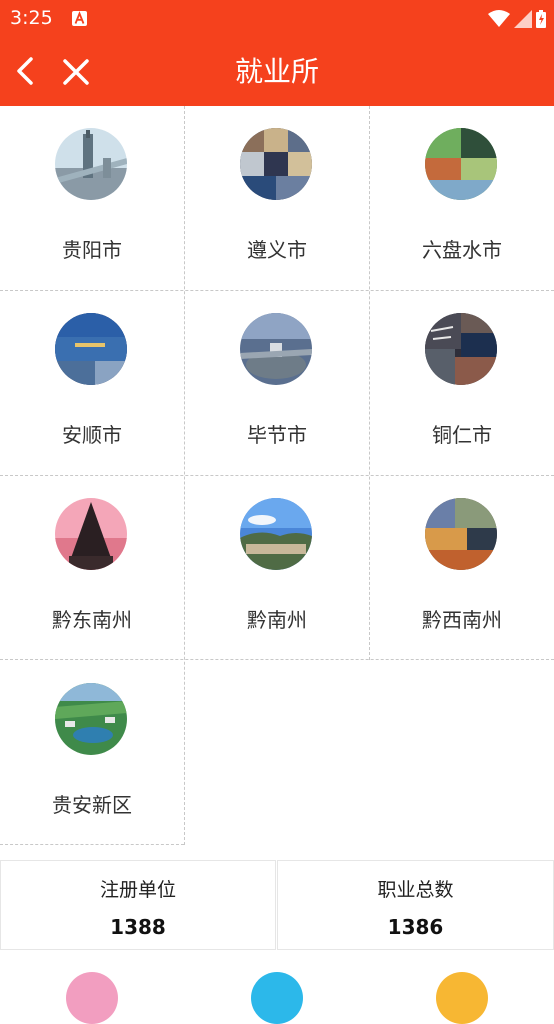  What do you see at coordinates (91, 164) in the screenshot?
I see `city-photo-guiyang` at bounding box center [91, 164].